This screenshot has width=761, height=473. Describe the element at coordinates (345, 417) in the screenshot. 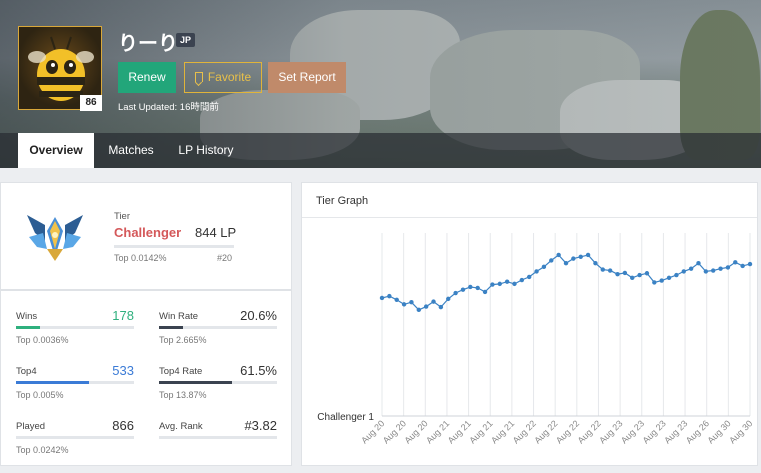

I see `y-tick-label: Challenger 1` at that location.